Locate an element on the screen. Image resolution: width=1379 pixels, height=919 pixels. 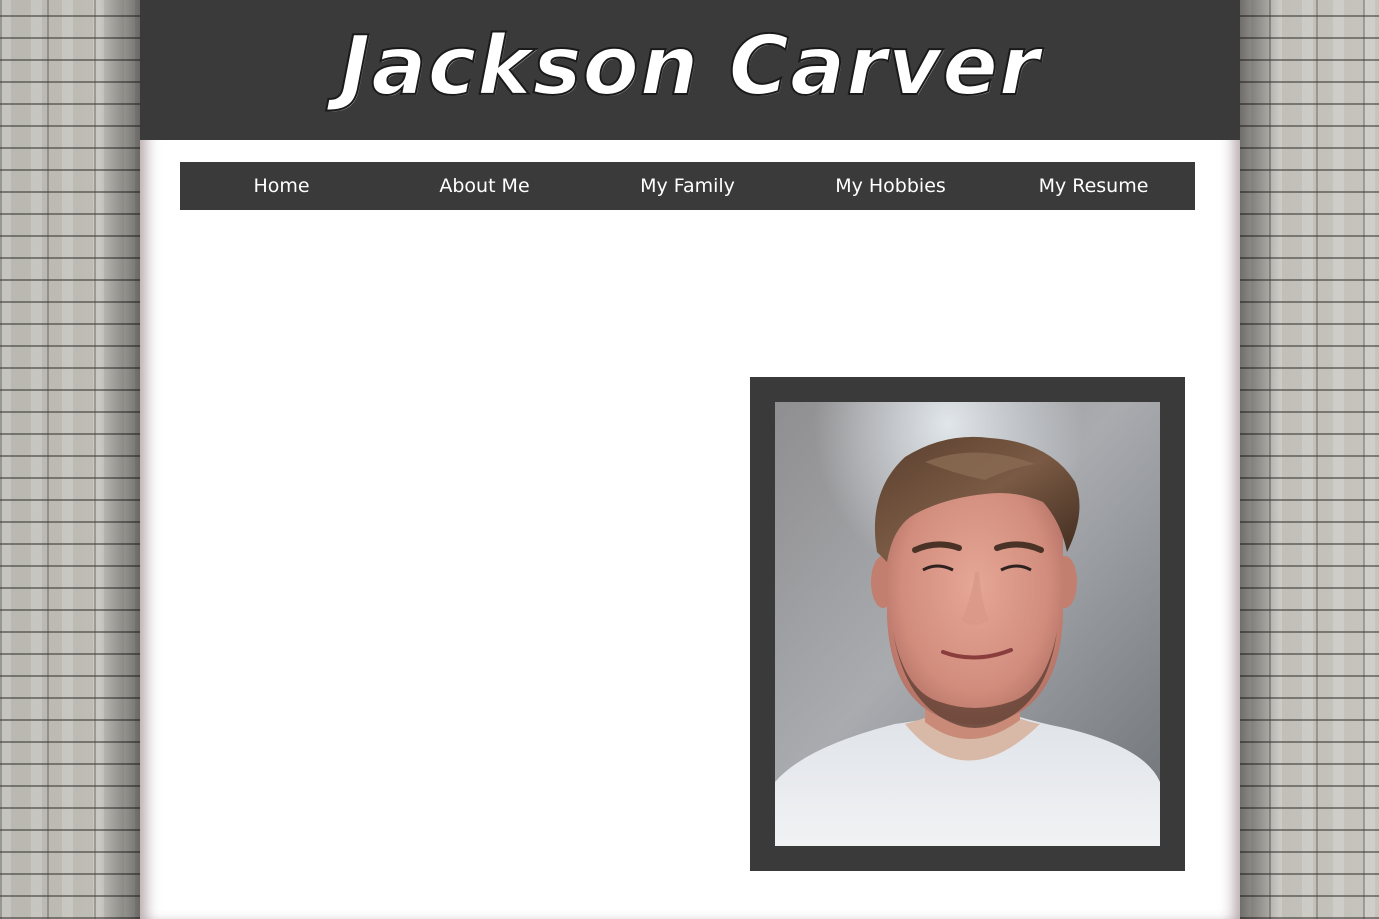
nav-item-my-family: My Family is located at coordinates (687, 186).